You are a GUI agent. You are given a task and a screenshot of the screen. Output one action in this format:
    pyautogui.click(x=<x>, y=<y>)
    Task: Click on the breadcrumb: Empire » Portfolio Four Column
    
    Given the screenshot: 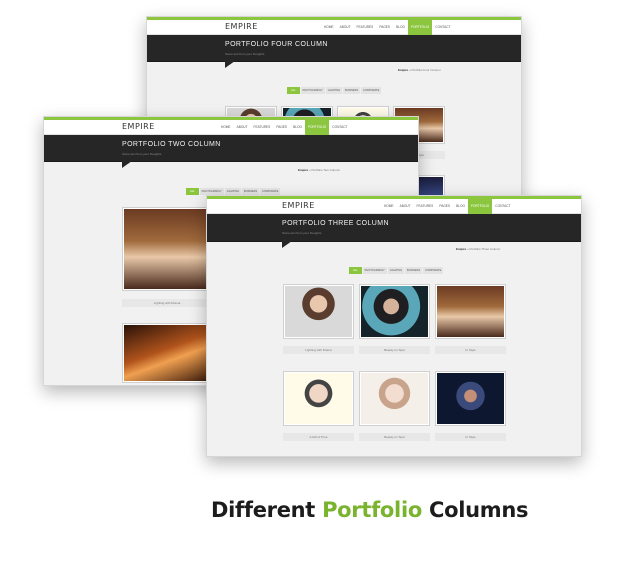 What is the action you would take?
    pyautogui.click(x=419, y=70)
    